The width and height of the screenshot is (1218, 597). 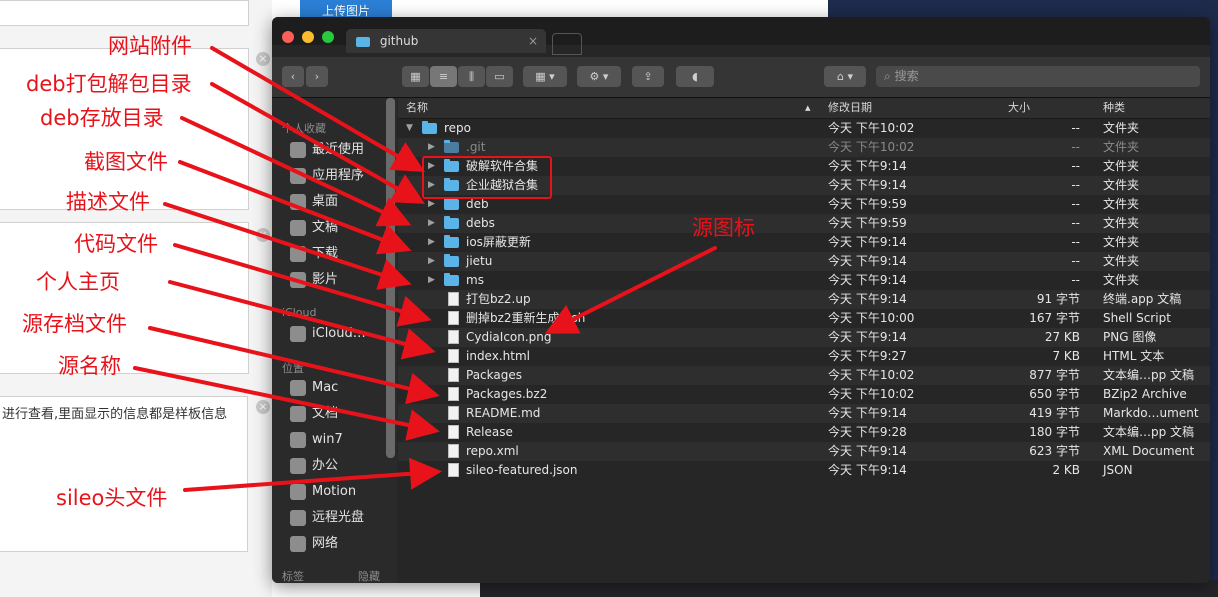 I want to click on annotation-label: deb存放目录, so click(x=102, y=118).